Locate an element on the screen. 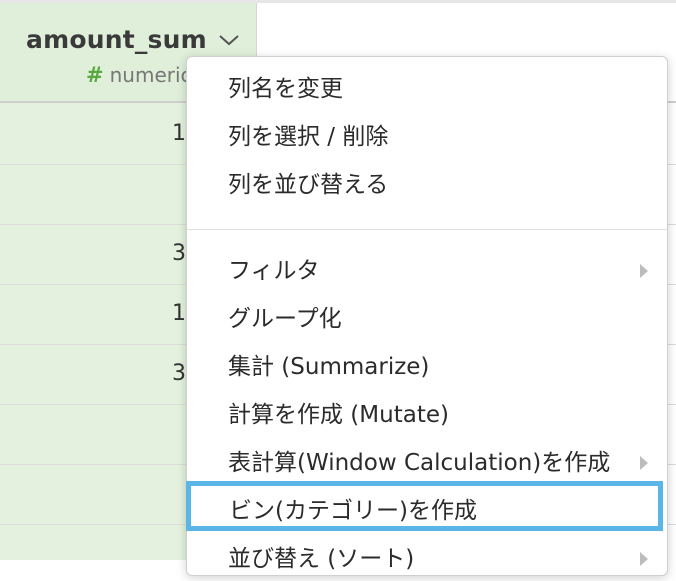 The height and width of the screenshot is (581, 676). menu-item-create-bins: ビン(カテゴリー)を作成 is located at coordinates (427, 511).